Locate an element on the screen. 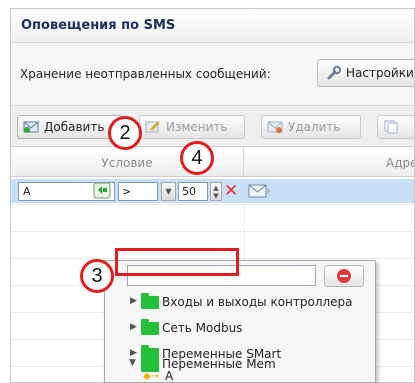  tree-item-label: Сеть Modbus is located at coordinates (202, 328).